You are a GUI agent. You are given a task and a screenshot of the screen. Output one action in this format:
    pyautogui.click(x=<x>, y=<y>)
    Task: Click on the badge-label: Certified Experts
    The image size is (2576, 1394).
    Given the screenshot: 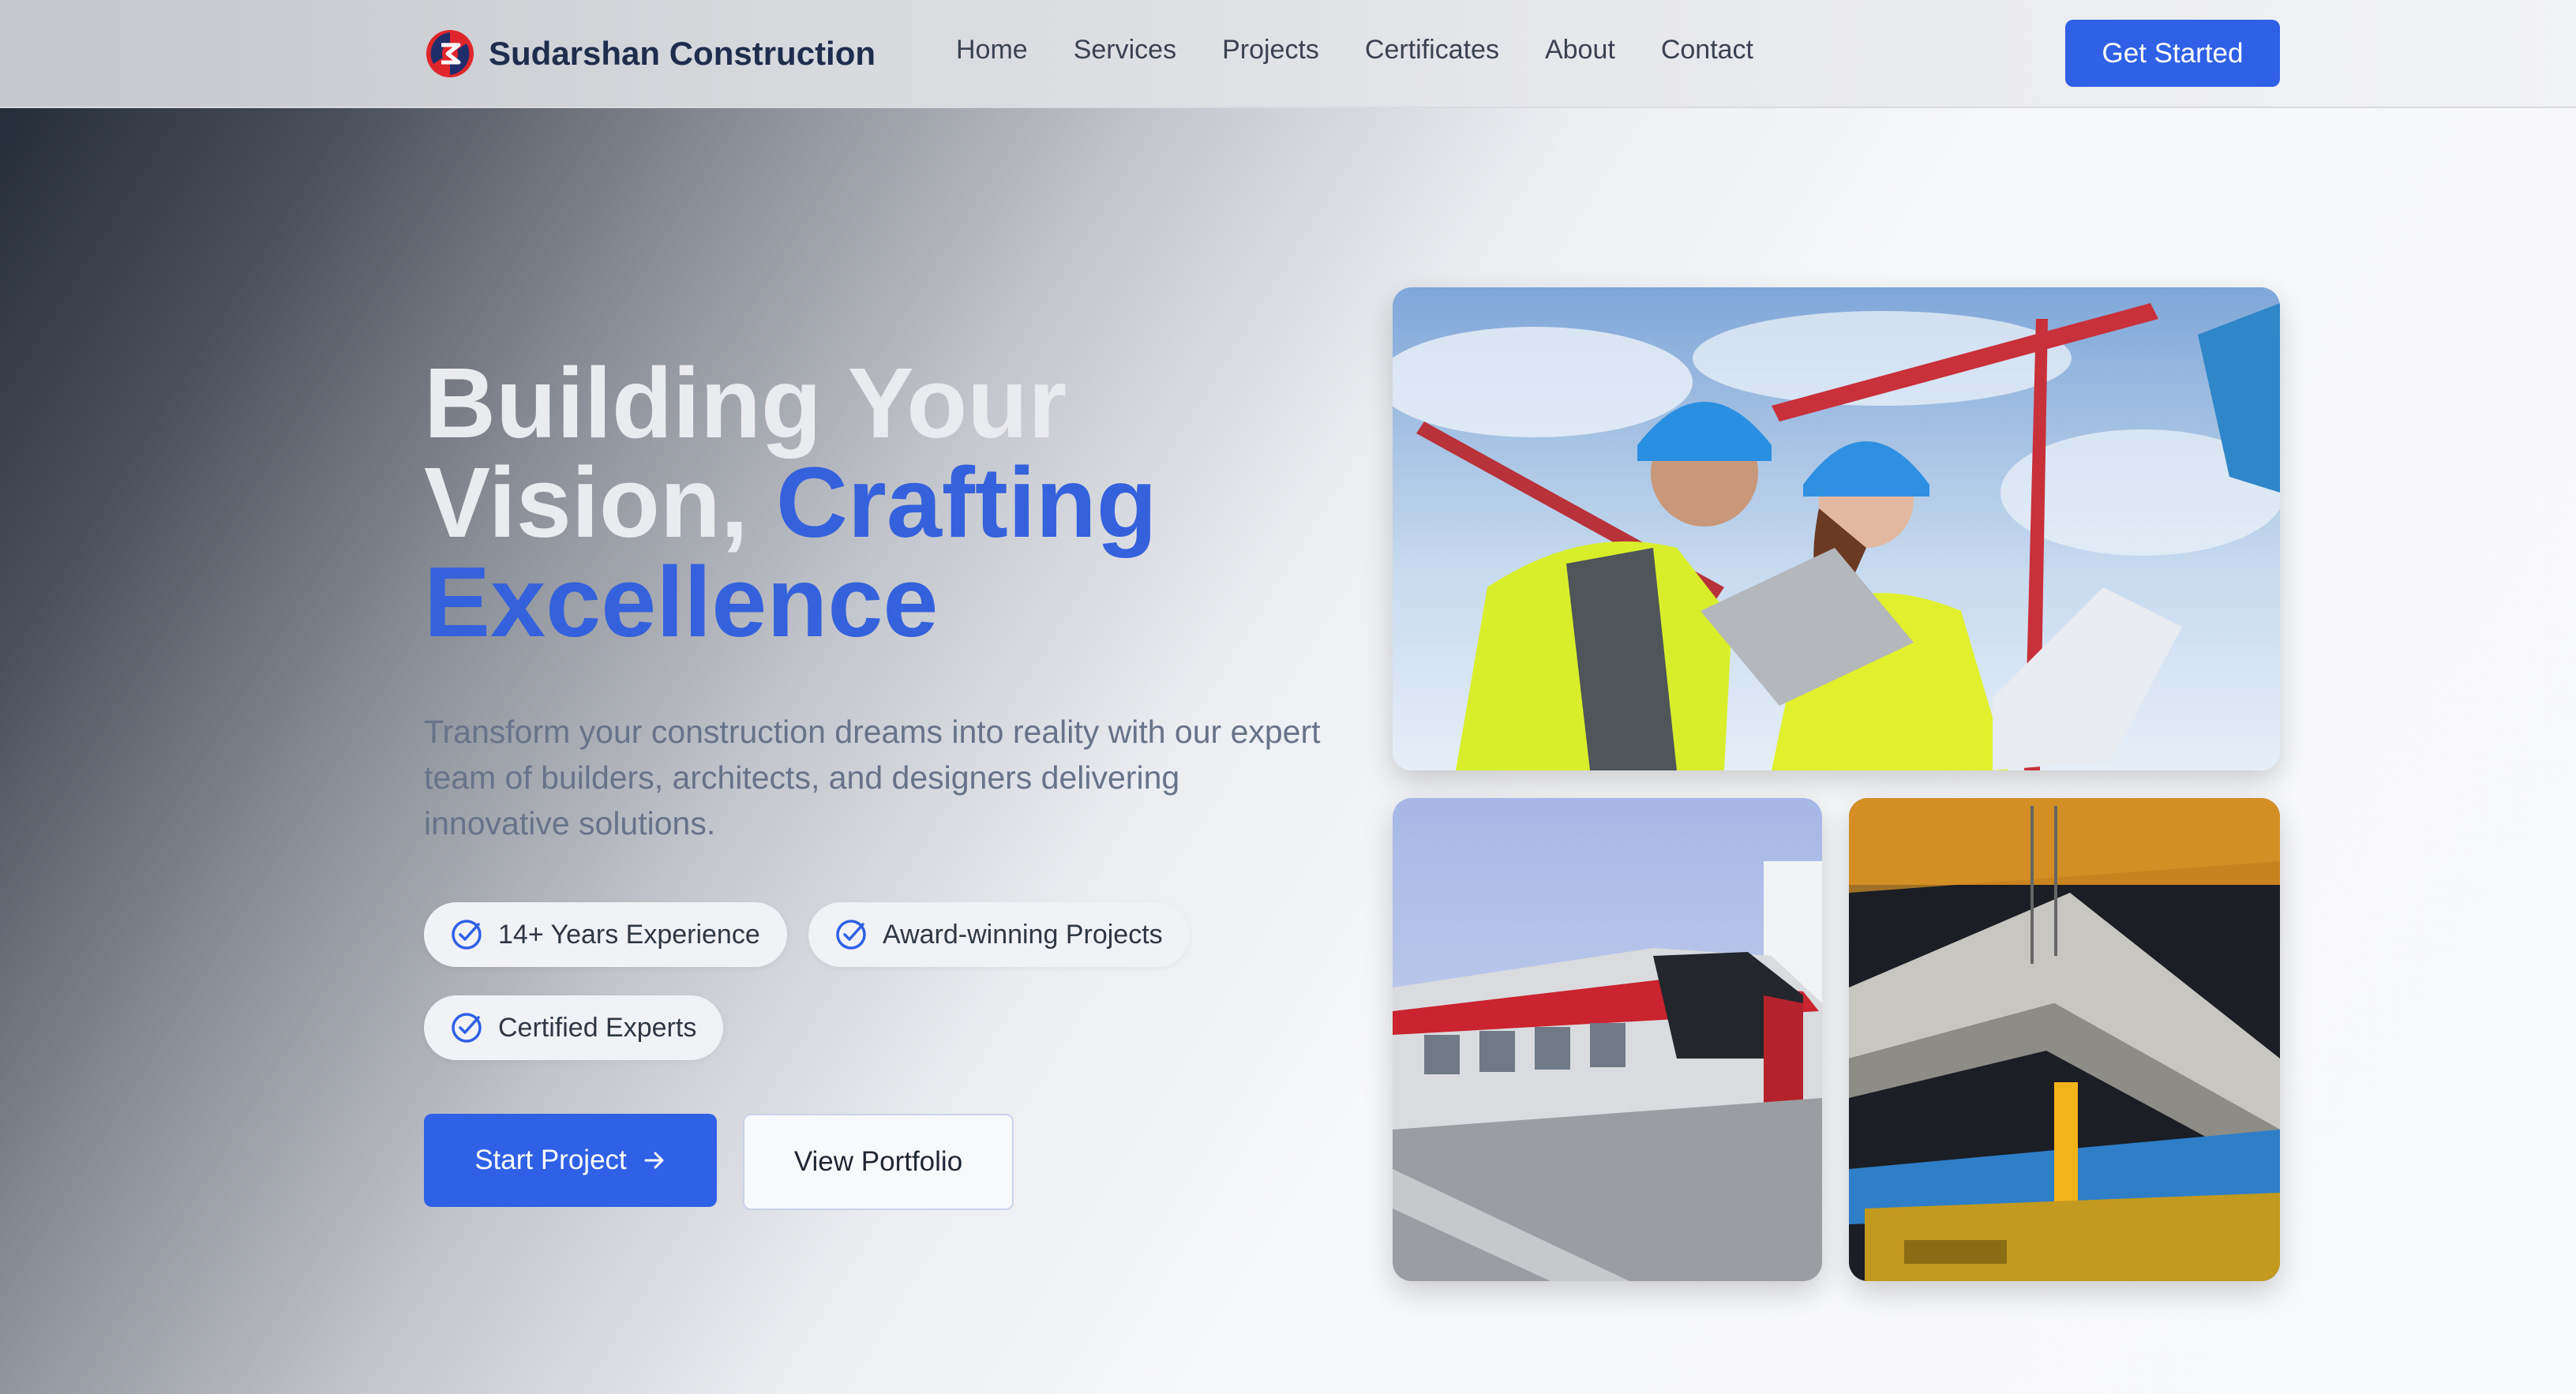 What is the action you would take?
    pyautogui.click(x=597, y=1027)
    